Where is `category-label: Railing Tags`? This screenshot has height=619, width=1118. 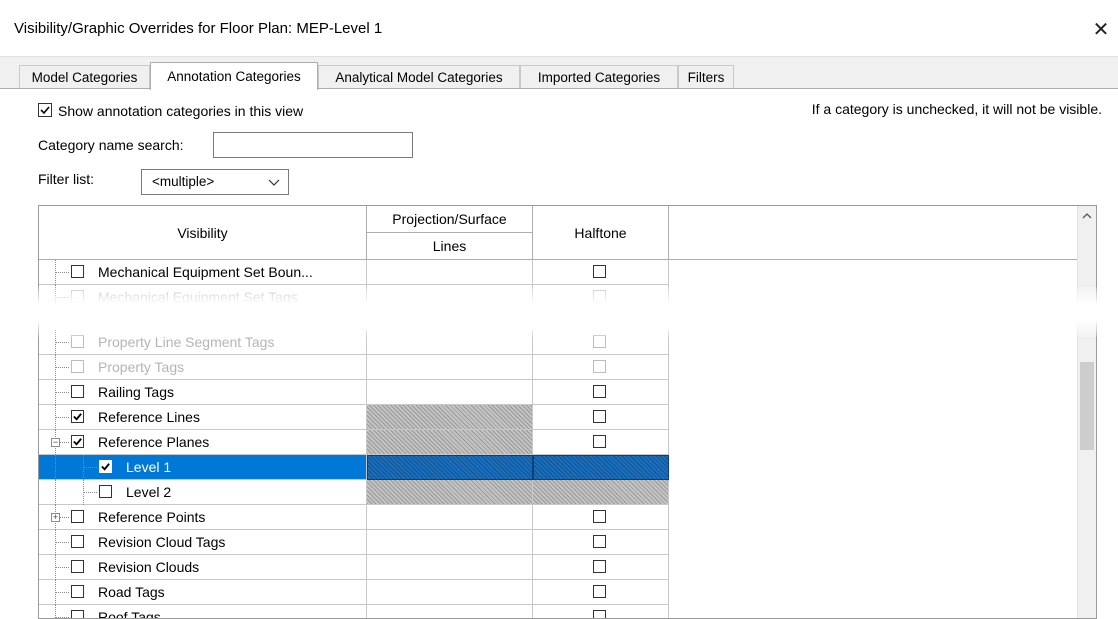 category-label: Railing Tags is located at coordinates (136, 392).